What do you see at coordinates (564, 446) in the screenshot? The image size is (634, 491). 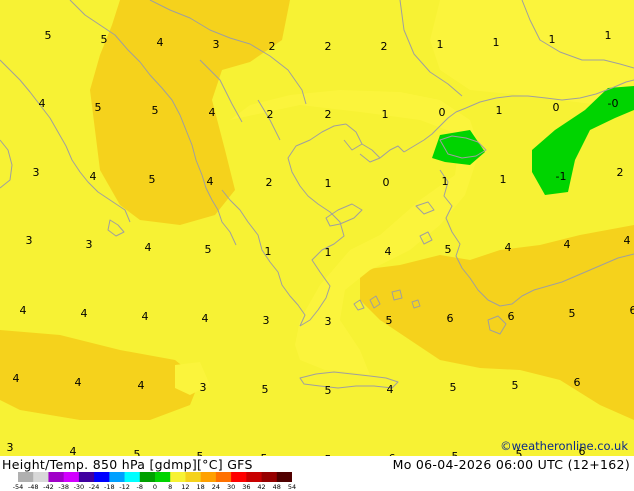 I see `credit-link: ©weatheronline.co.uk` at bounding box center [564, 446].